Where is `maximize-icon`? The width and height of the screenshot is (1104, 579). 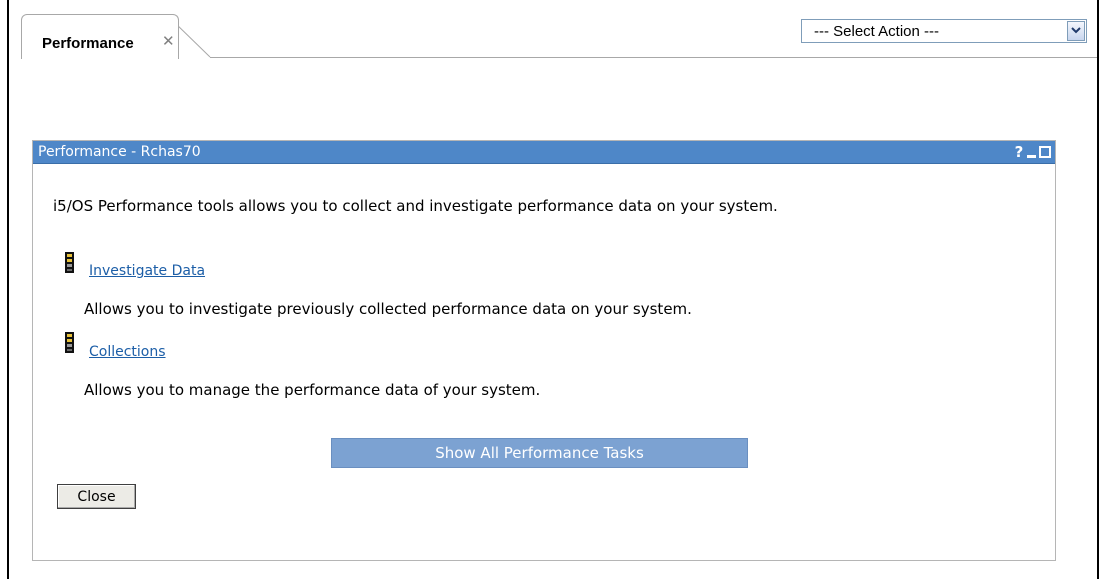 maximize-icon is located at coordinates (1045, 152).